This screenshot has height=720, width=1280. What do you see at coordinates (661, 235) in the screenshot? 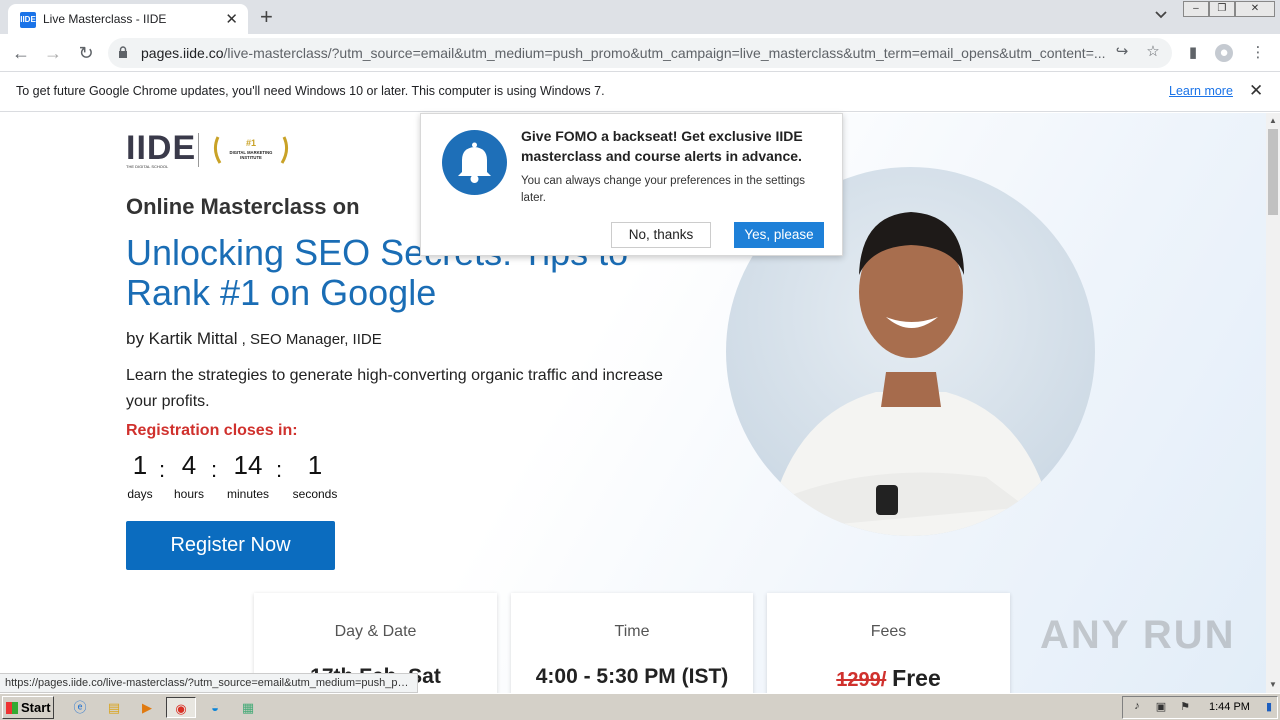
I see `no-thanks-button: No, thanks` at bounding box center [661, 235].